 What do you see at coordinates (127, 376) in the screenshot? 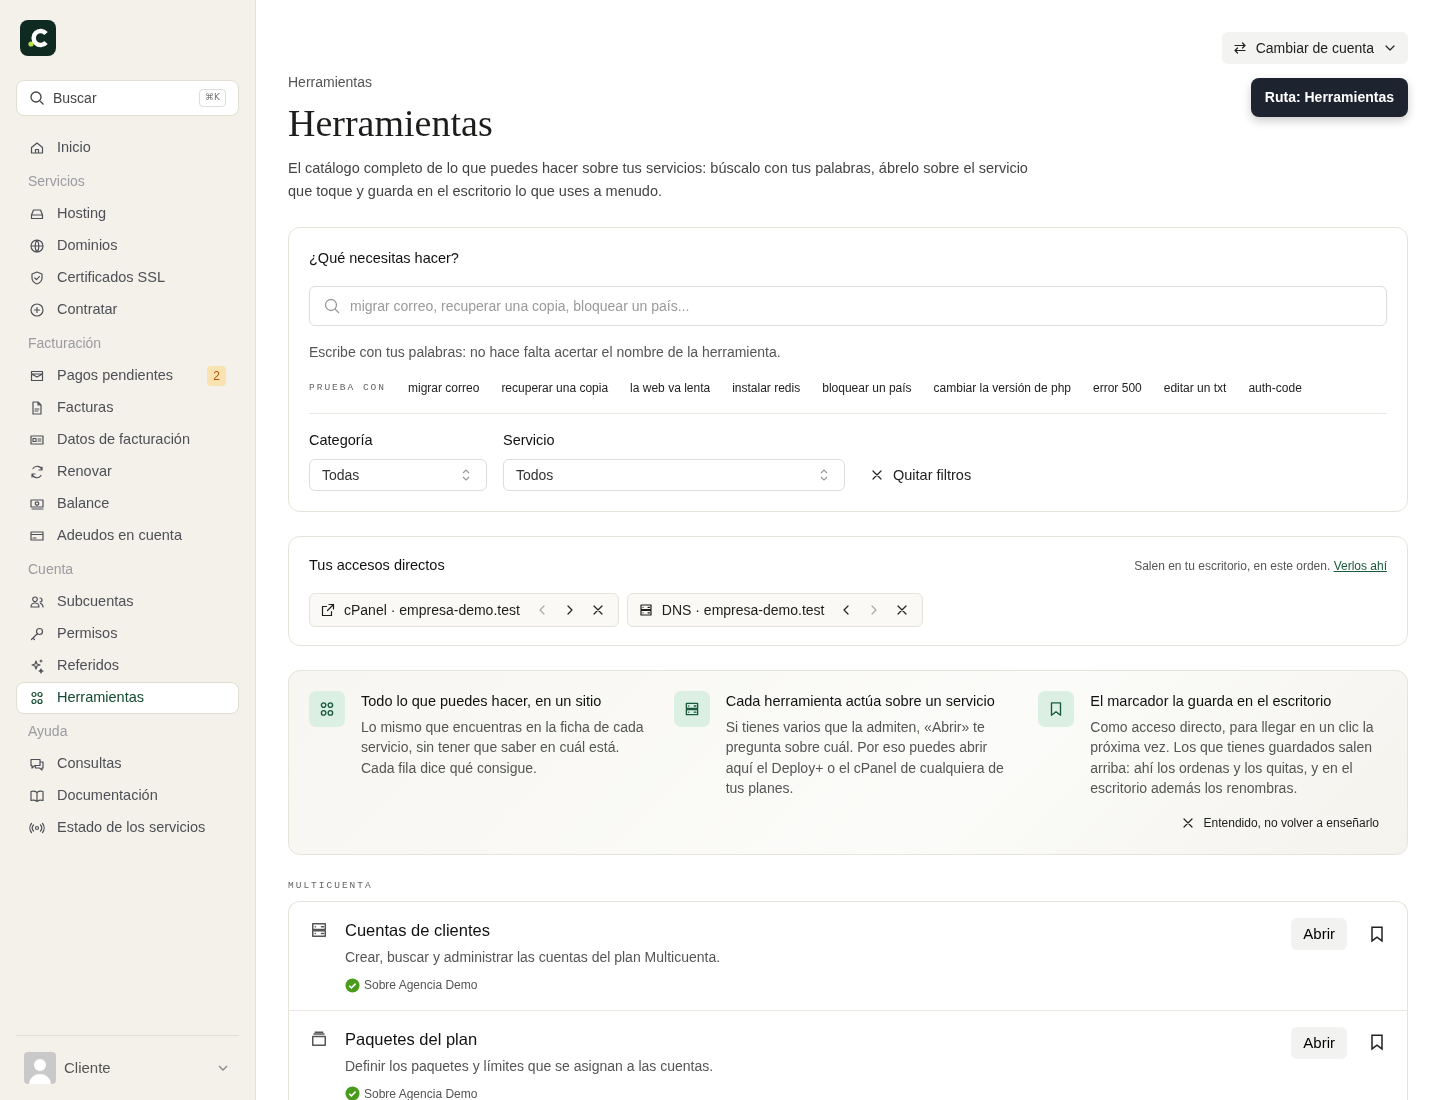
I see `nav-item: Pagos pendientes 2` at bounding box center [127, 376].